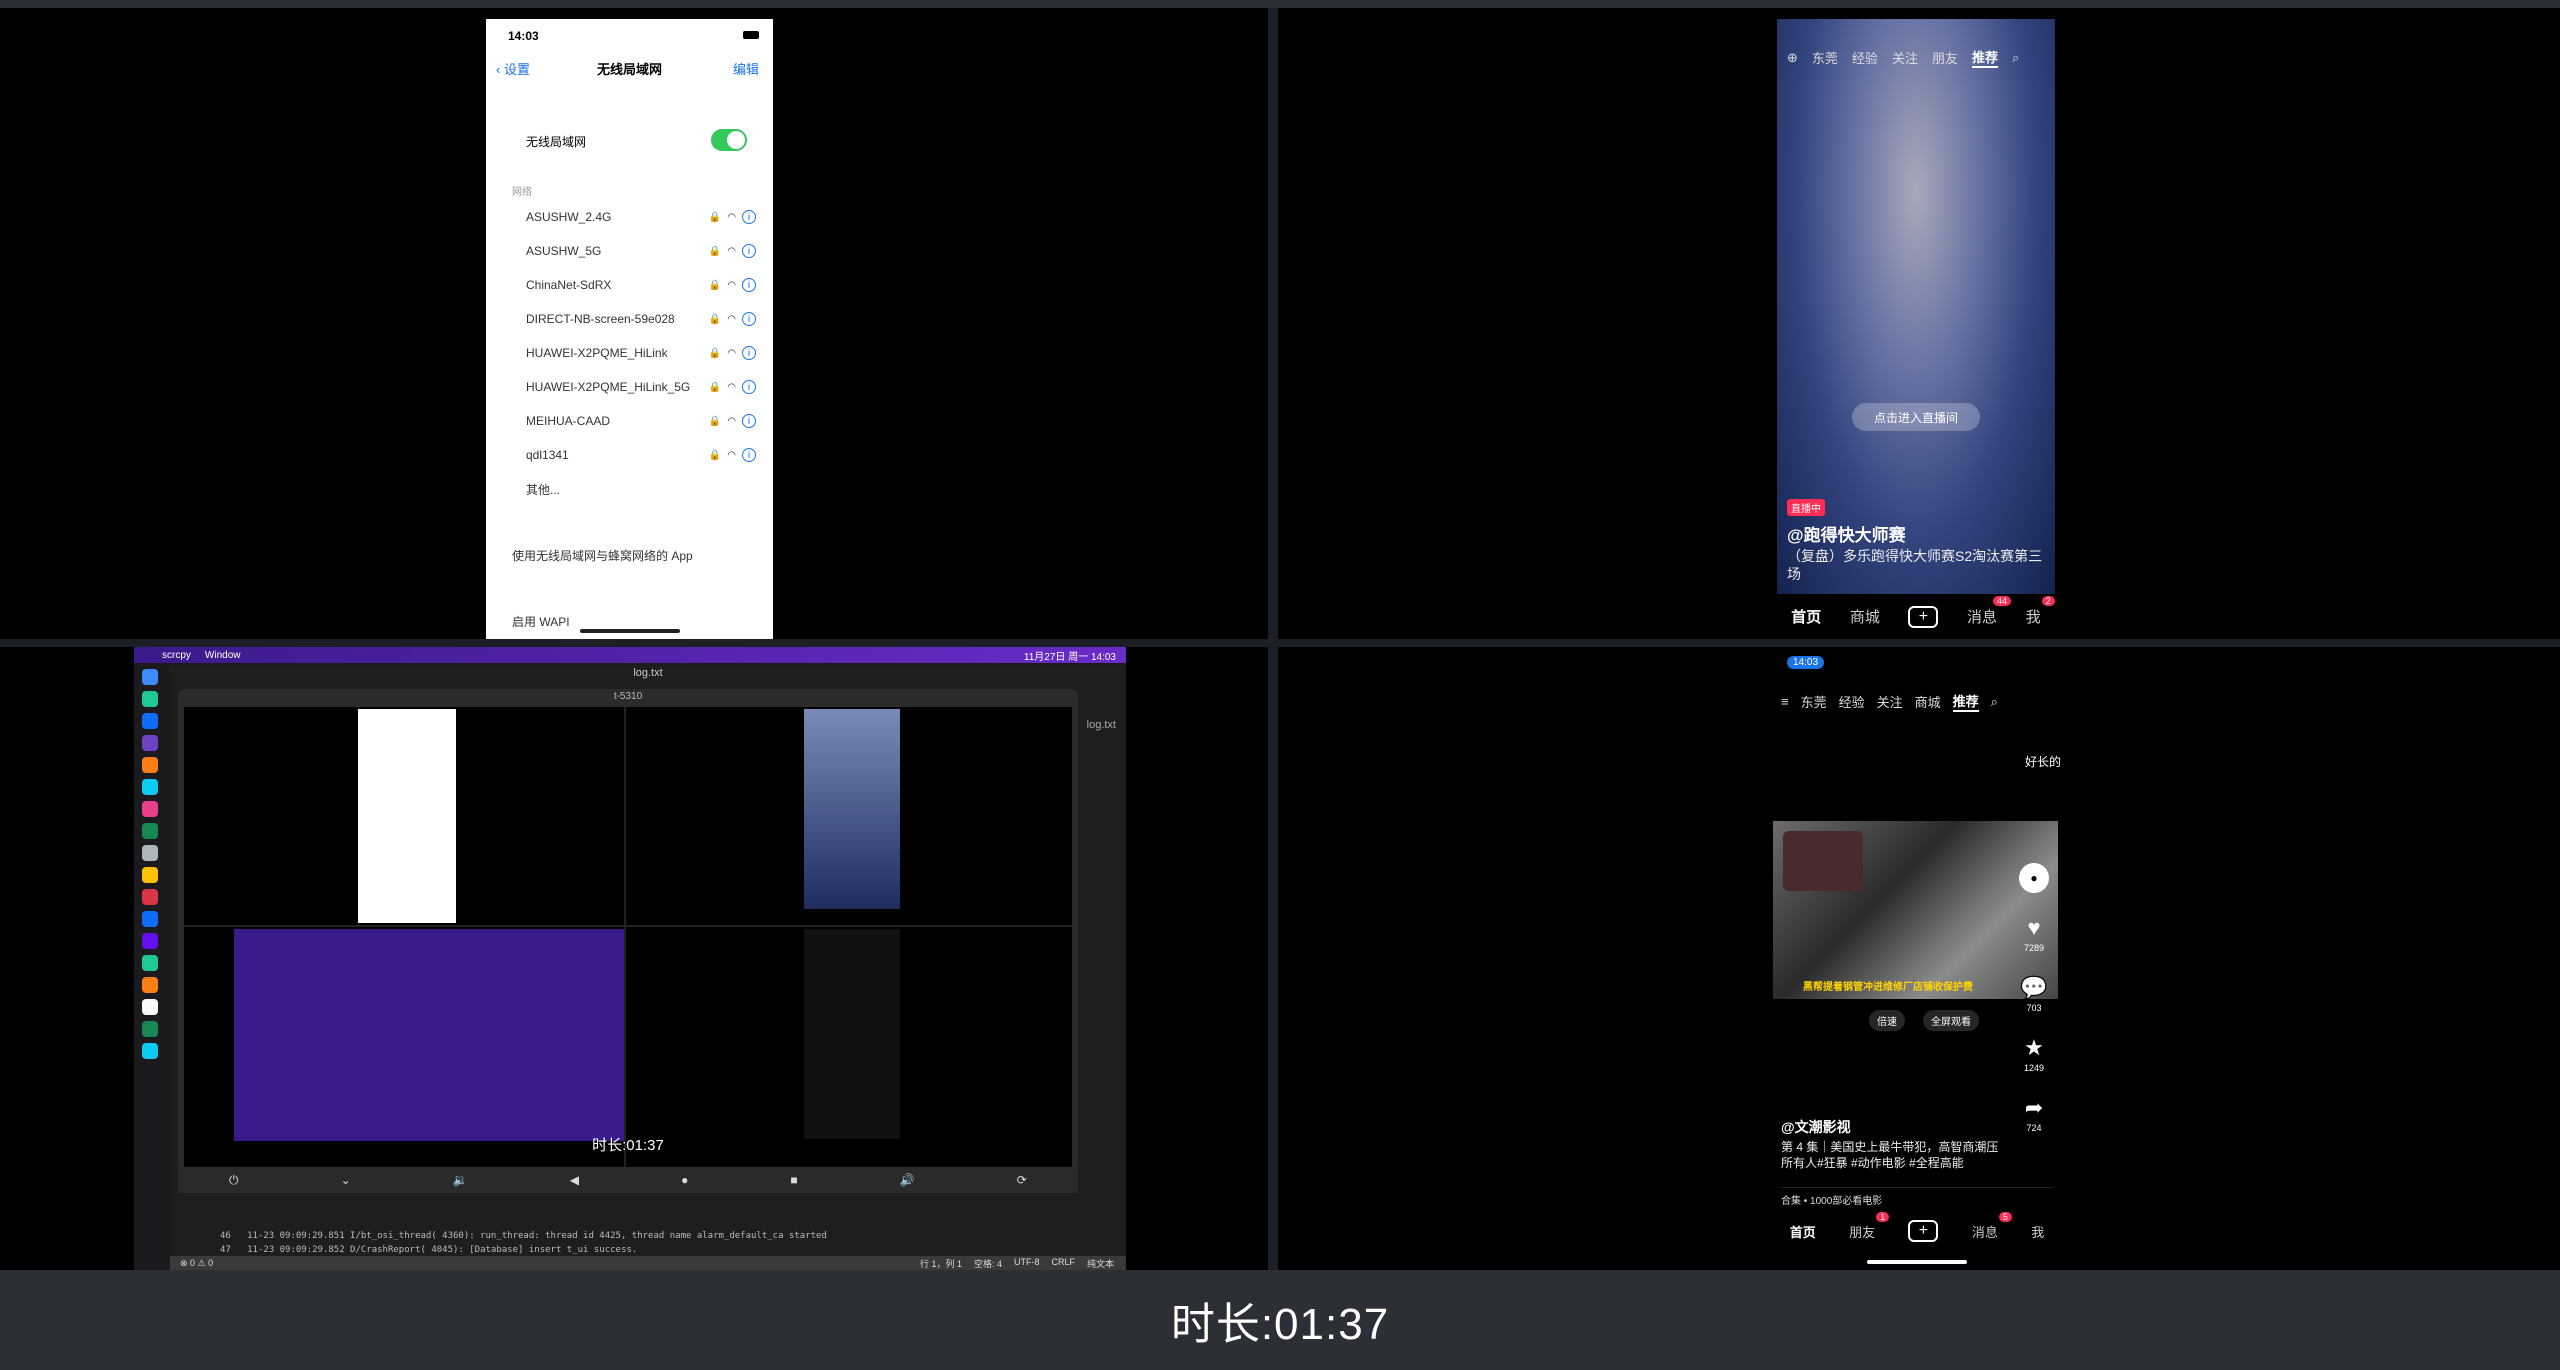 The width and height of the screenshot is (2560, 1370). What do you see at coordinates (2034, 1053) in the screenshot?
I see `favorite-action: ★ 1249` at bounding box center [2034, 1053].